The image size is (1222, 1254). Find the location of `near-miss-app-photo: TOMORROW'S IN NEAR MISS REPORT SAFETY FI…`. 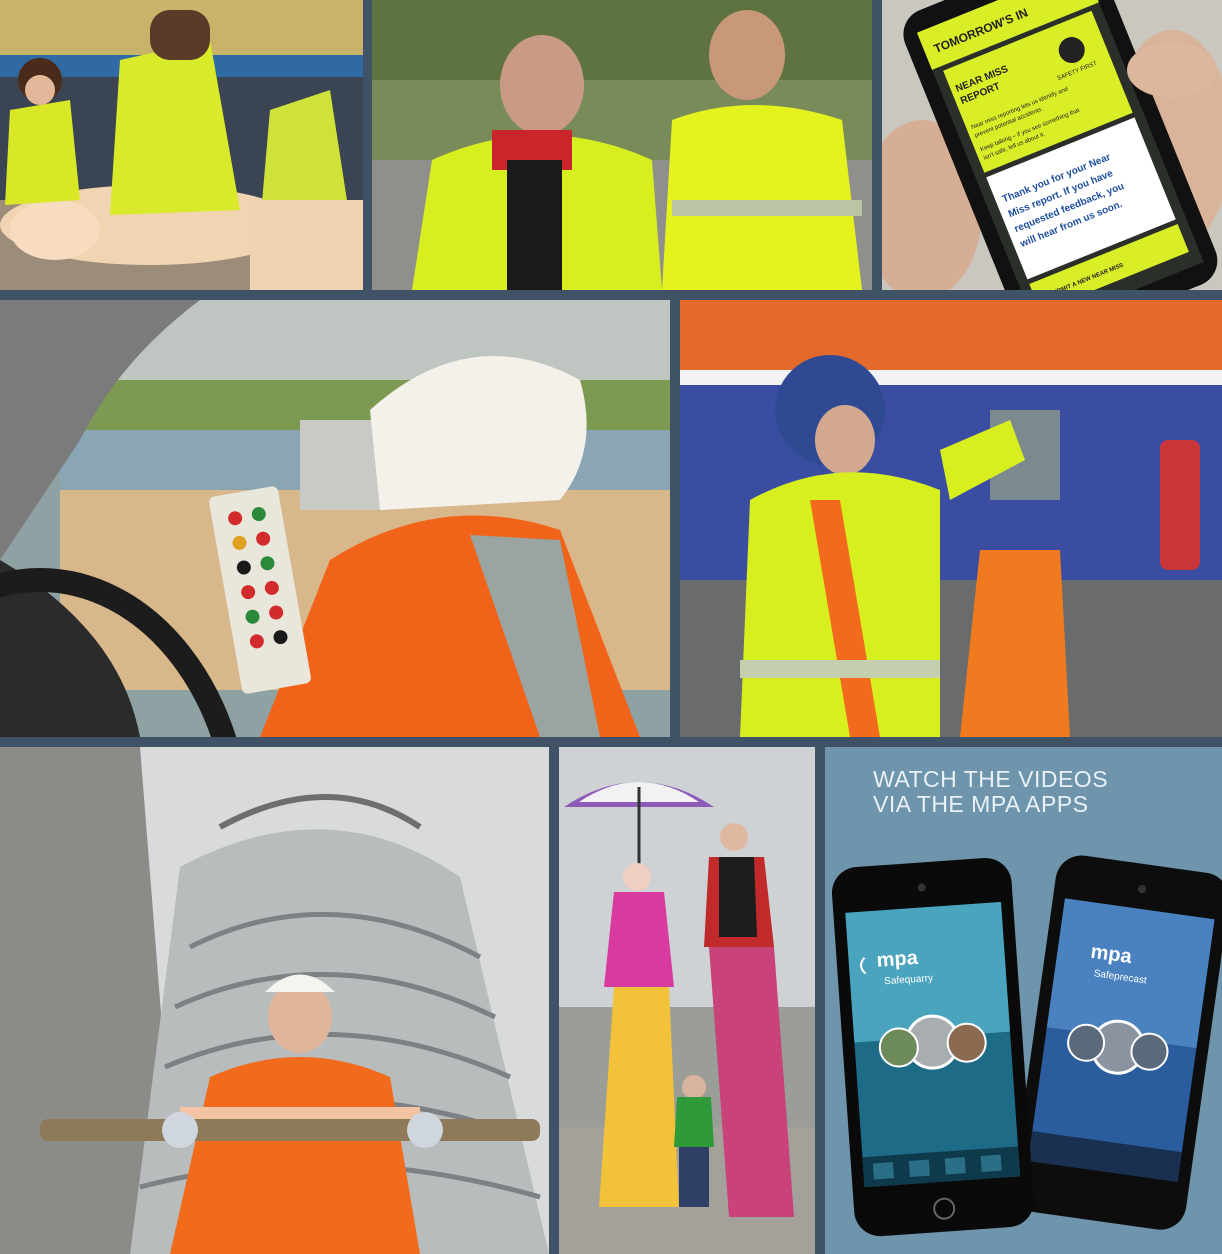

near-miss-app-photo: TOMORROW'S IN NEAR MISS REPORT SAFETY FI… is located at coordinates (1052, 145).